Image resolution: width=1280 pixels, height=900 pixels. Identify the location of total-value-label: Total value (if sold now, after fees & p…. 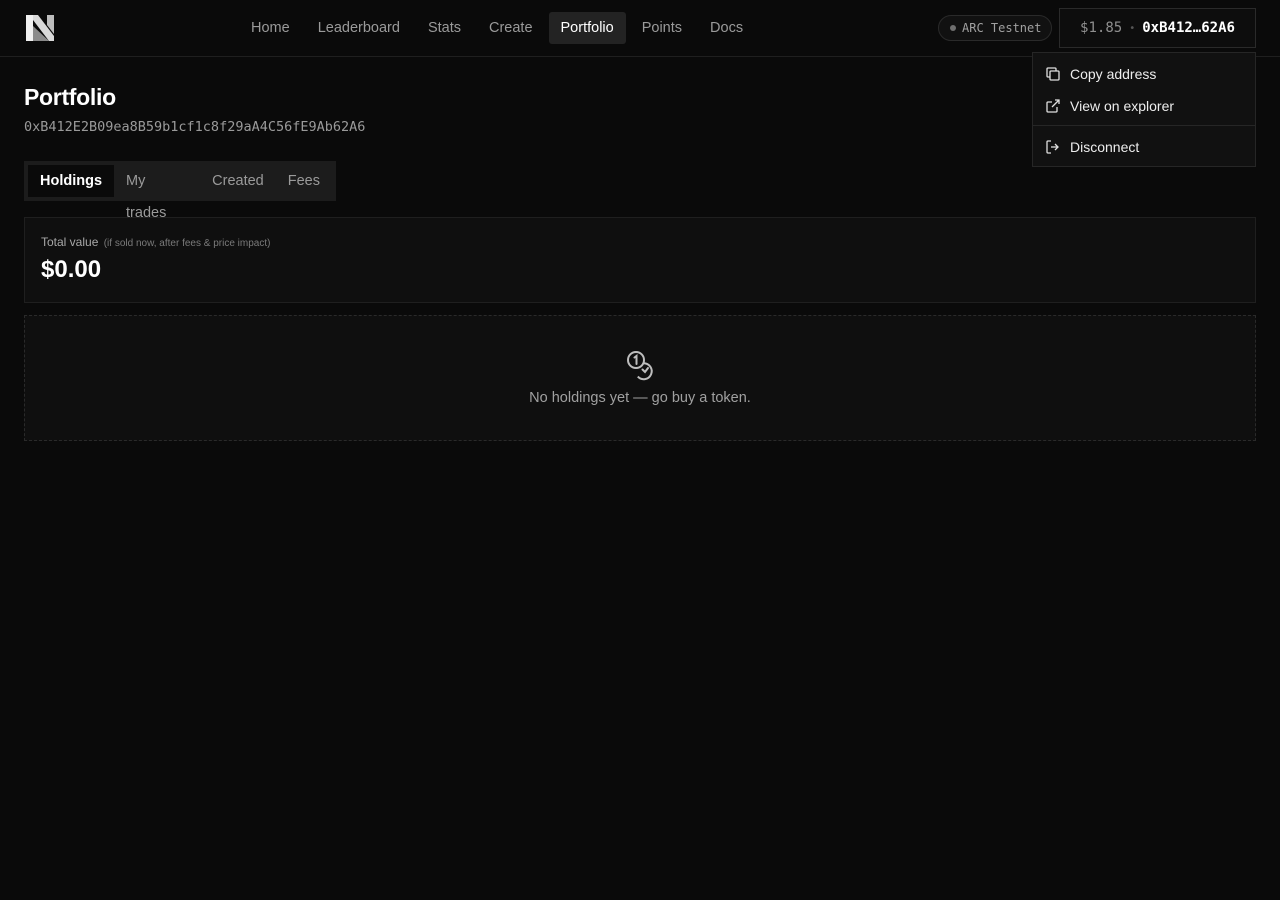
(155, 242).